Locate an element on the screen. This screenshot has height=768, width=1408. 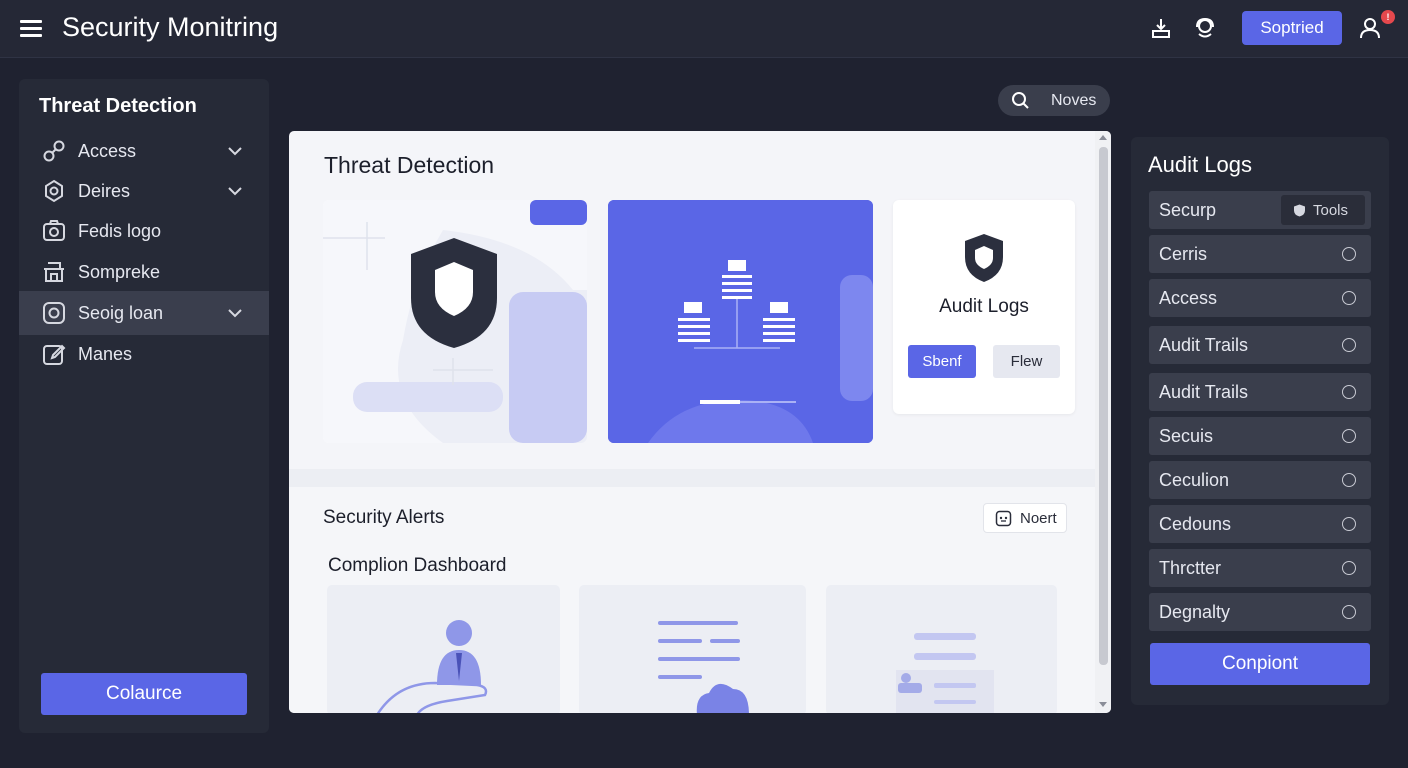
compliance-dashboard-title: Complion Dashboard is located at coordinates (417, 565).